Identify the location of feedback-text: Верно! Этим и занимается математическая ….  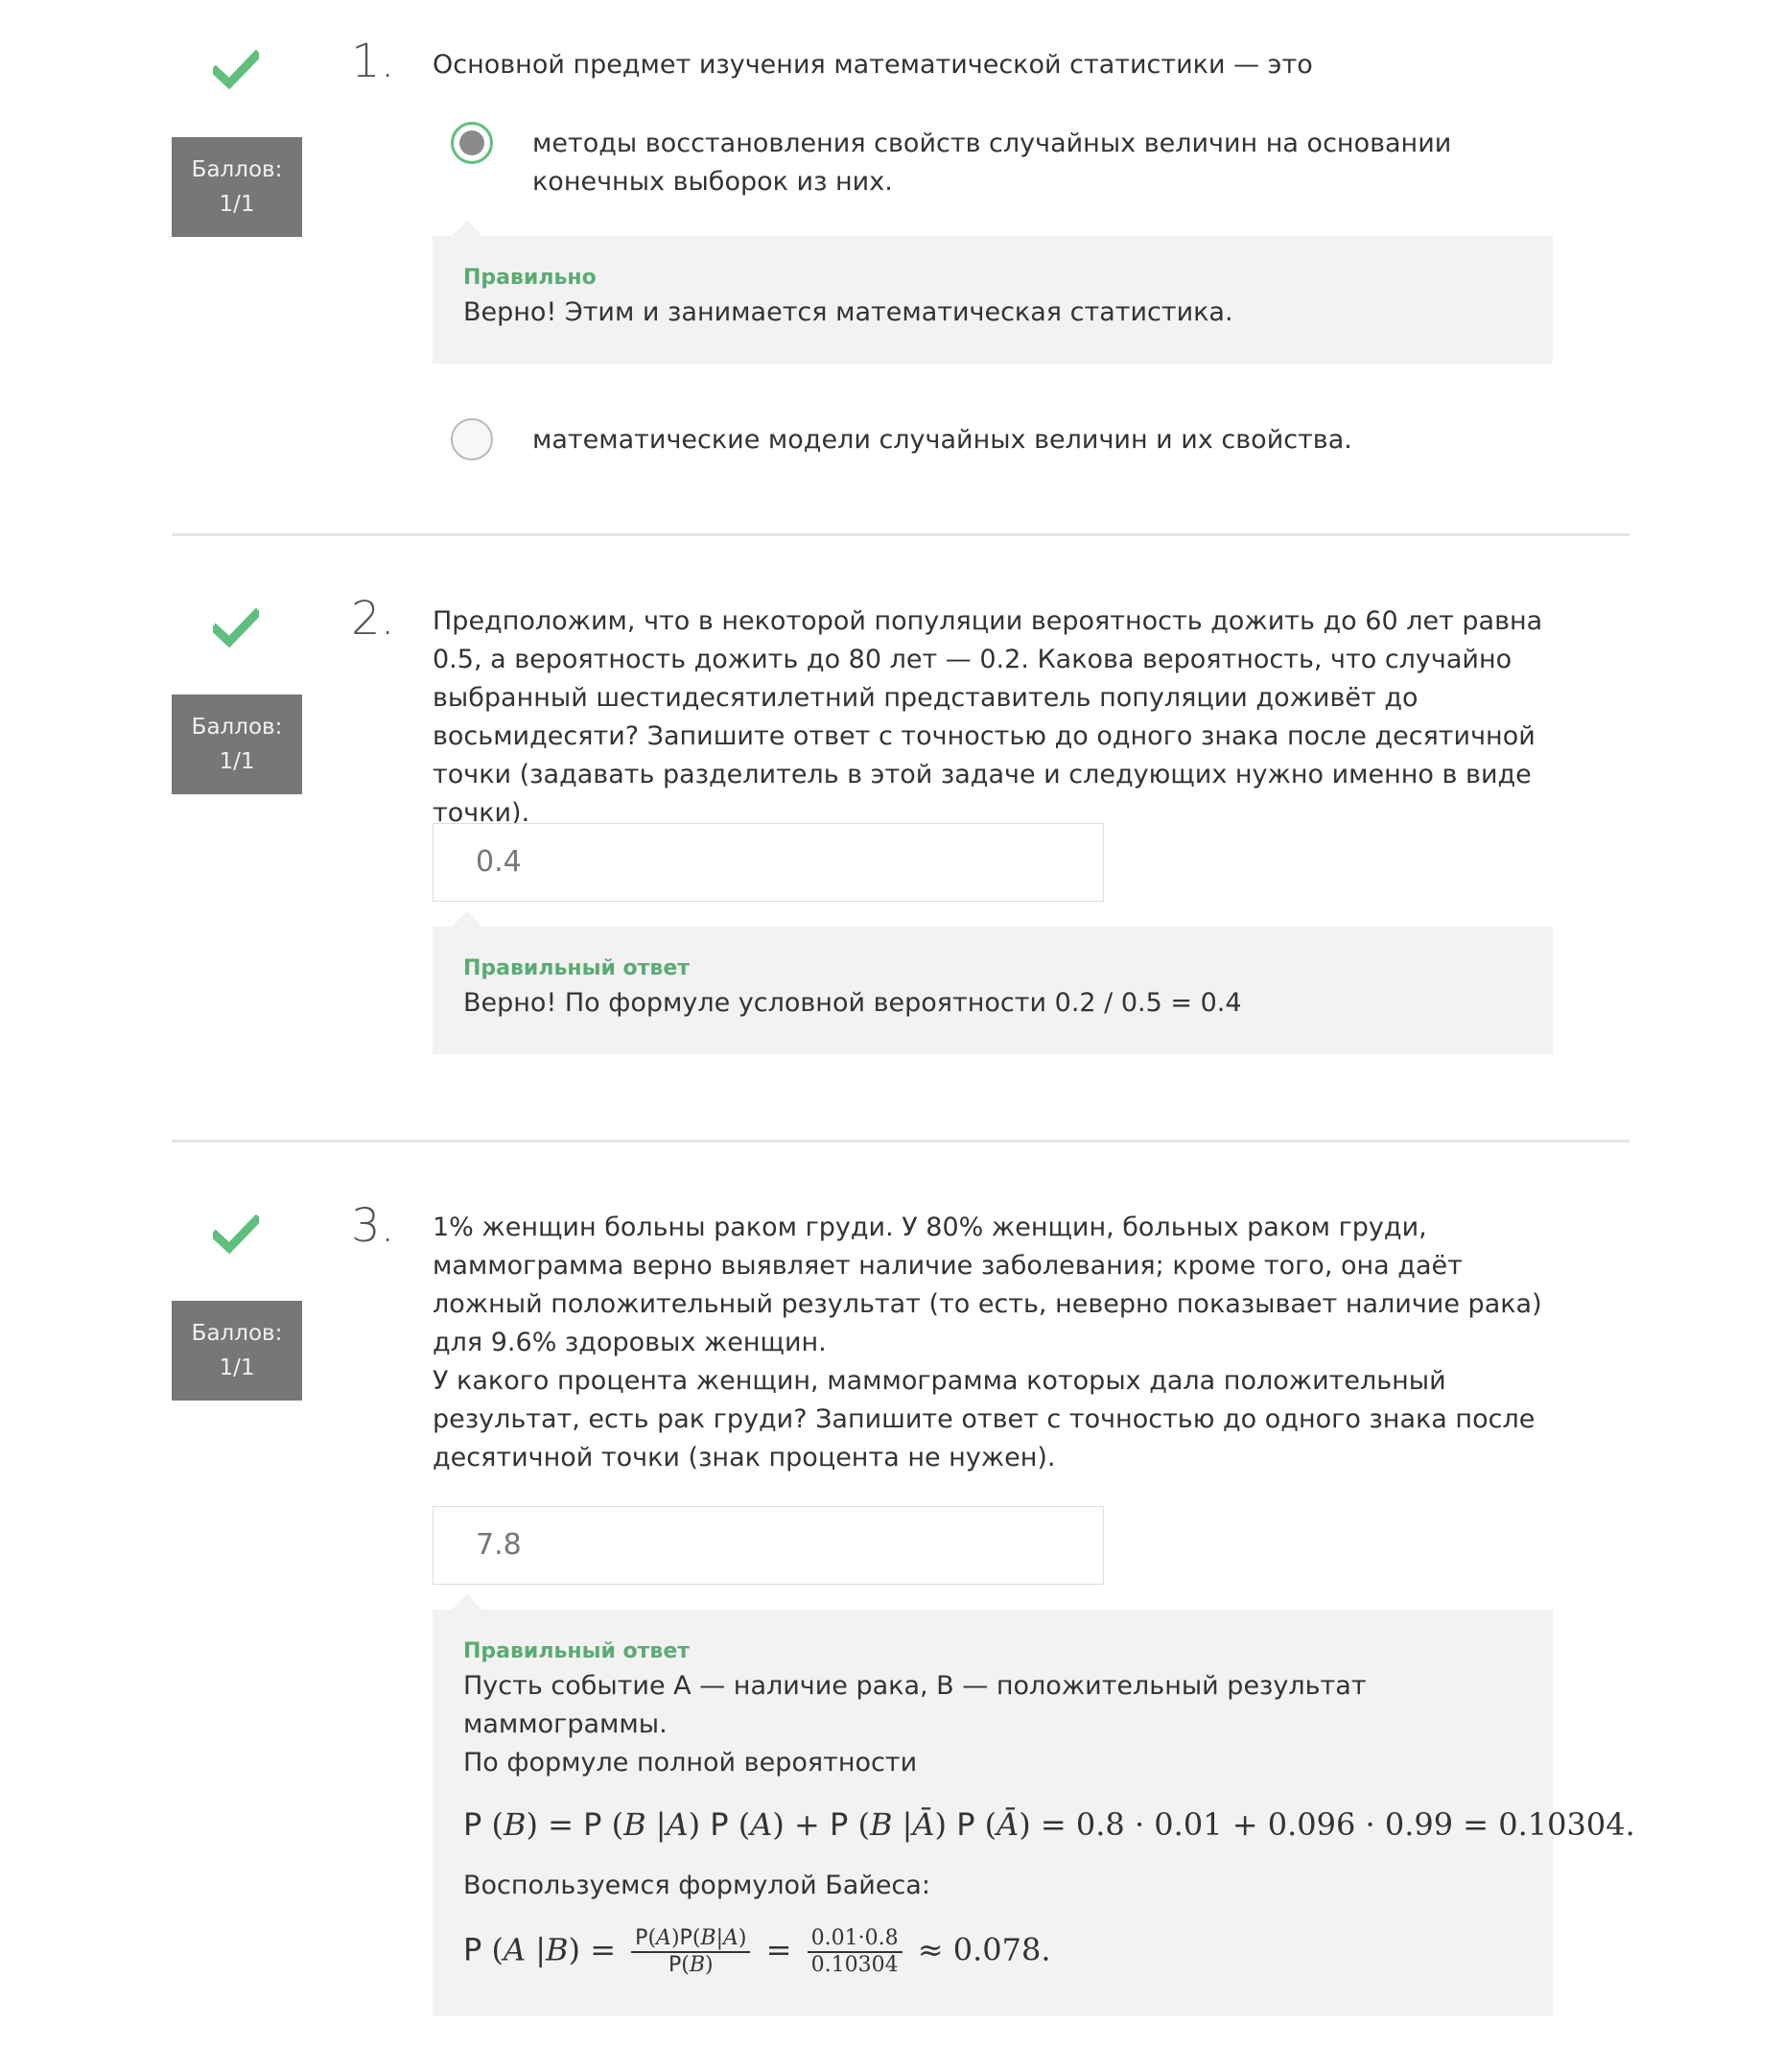
(848, 312).